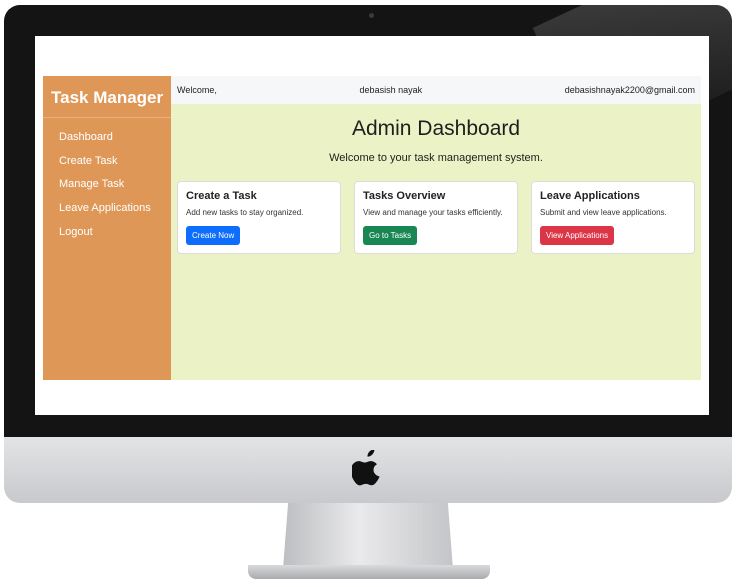 This screenshot has width=736, height=587. I want to click on go-to-tasks-button: Go to Tasks, so click(390, 235).